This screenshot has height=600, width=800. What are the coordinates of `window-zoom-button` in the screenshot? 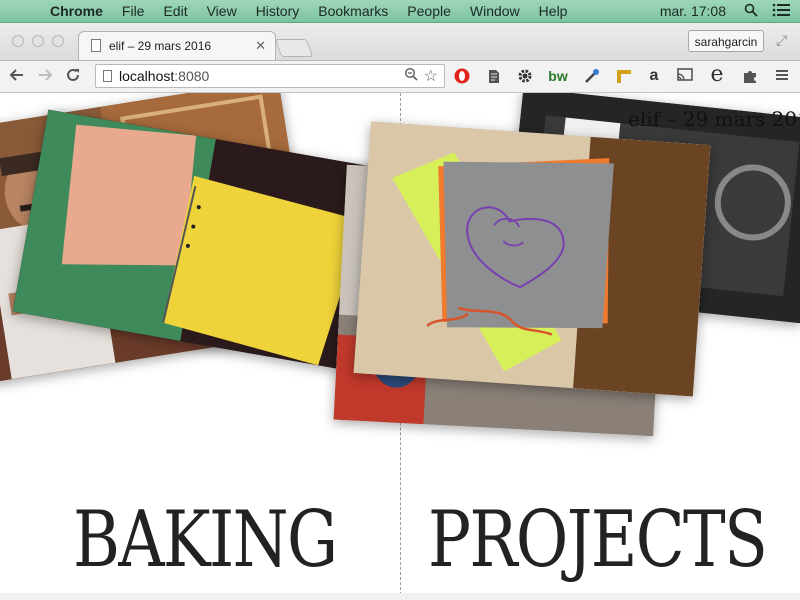 It's located at (58, 41).